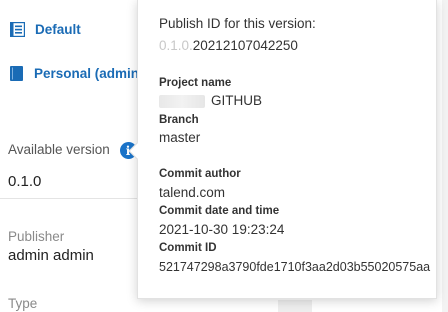  What do you see at coordinates (200, 174) in the screenshot?
I see `commit-author-label: Commit author` at bounding box center [200, 174].